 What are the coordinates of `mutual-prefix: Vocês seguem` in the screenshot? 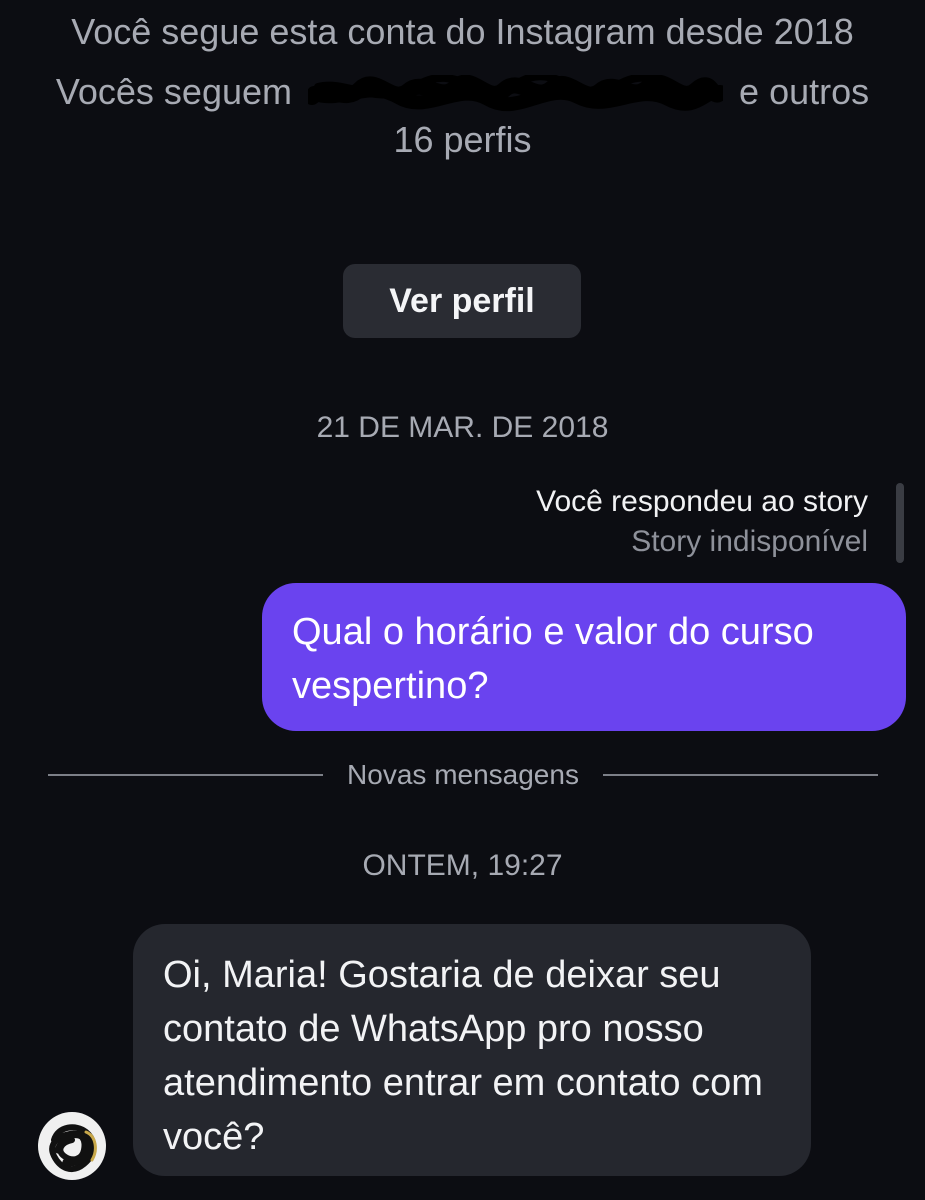 It's located at (174, 91).